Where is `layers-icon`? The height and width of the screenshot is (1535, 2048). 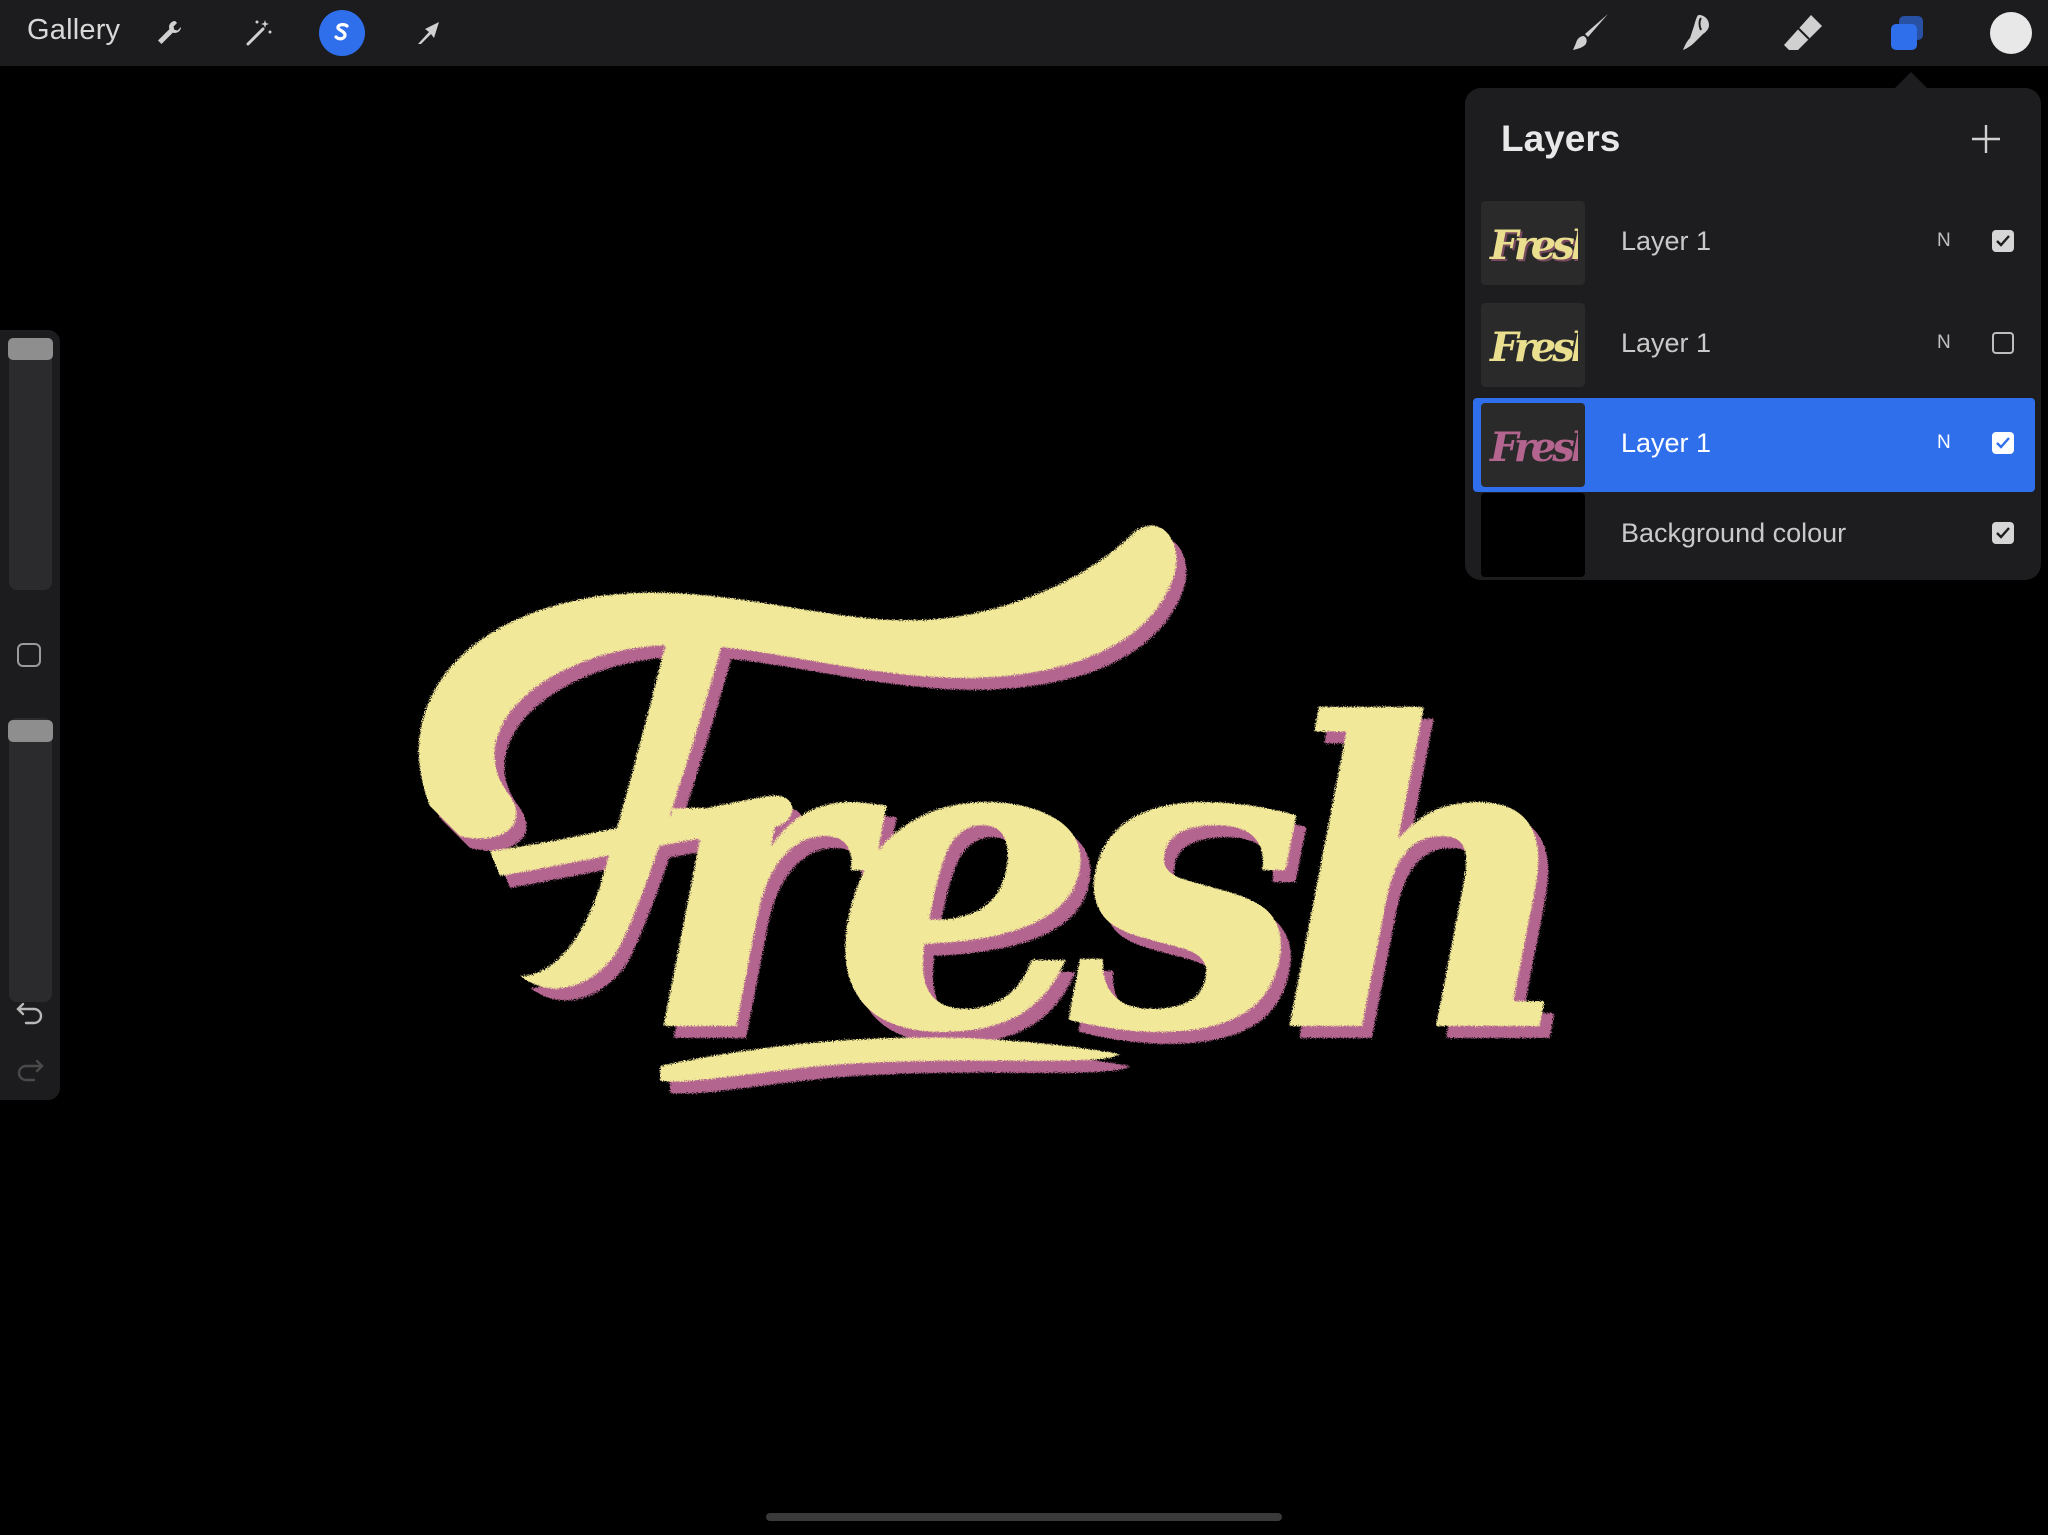 layers-icon is located at coordinates (1907, 33).